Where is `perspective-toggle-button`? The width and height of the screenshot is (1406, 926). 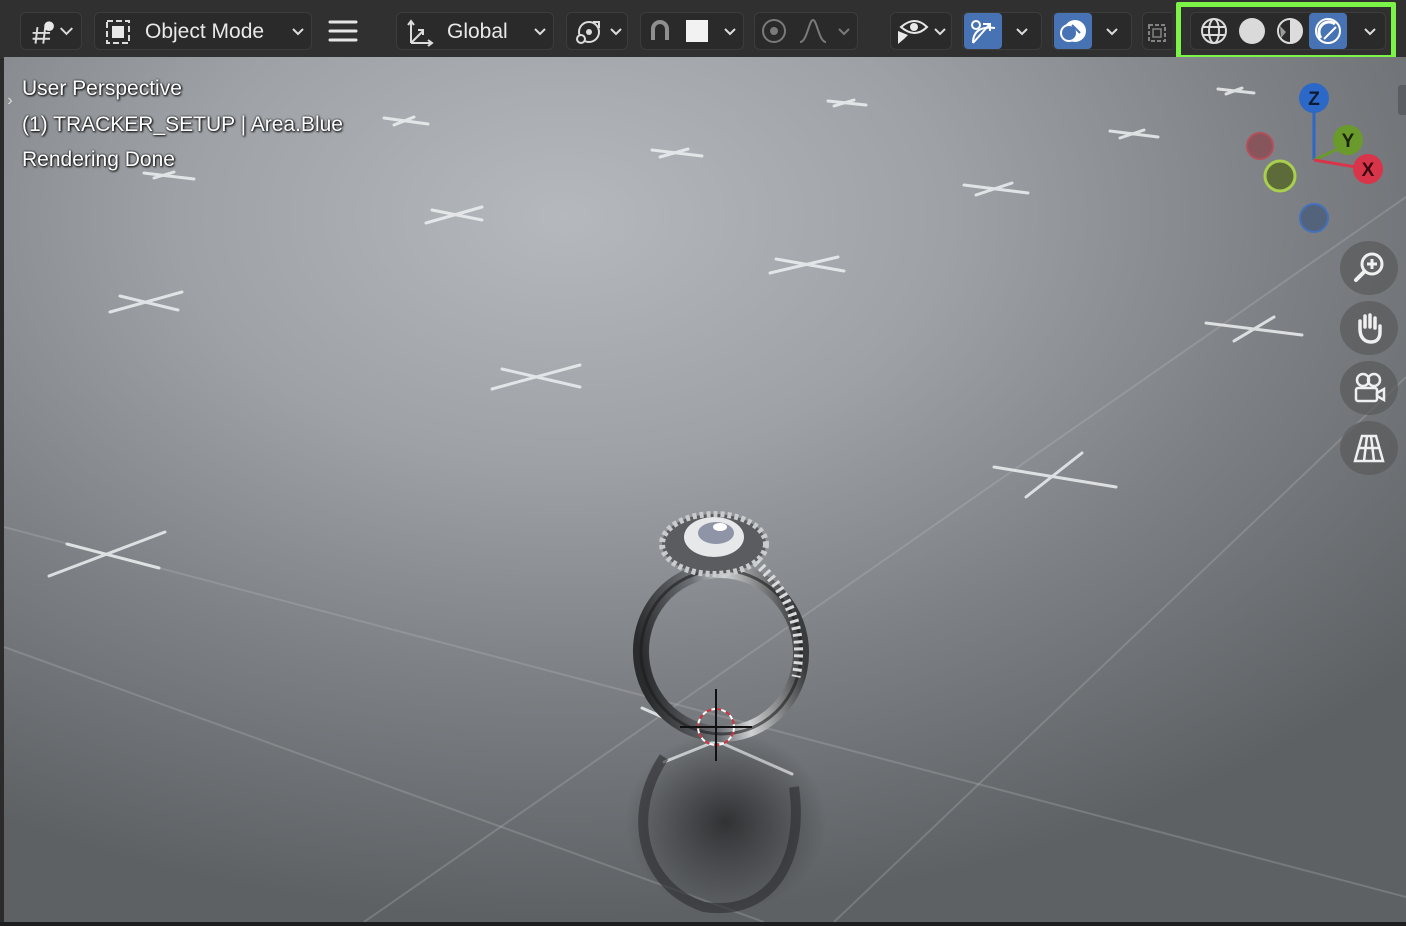 perspective-toggle-button is located at coordinates (1369, 448).